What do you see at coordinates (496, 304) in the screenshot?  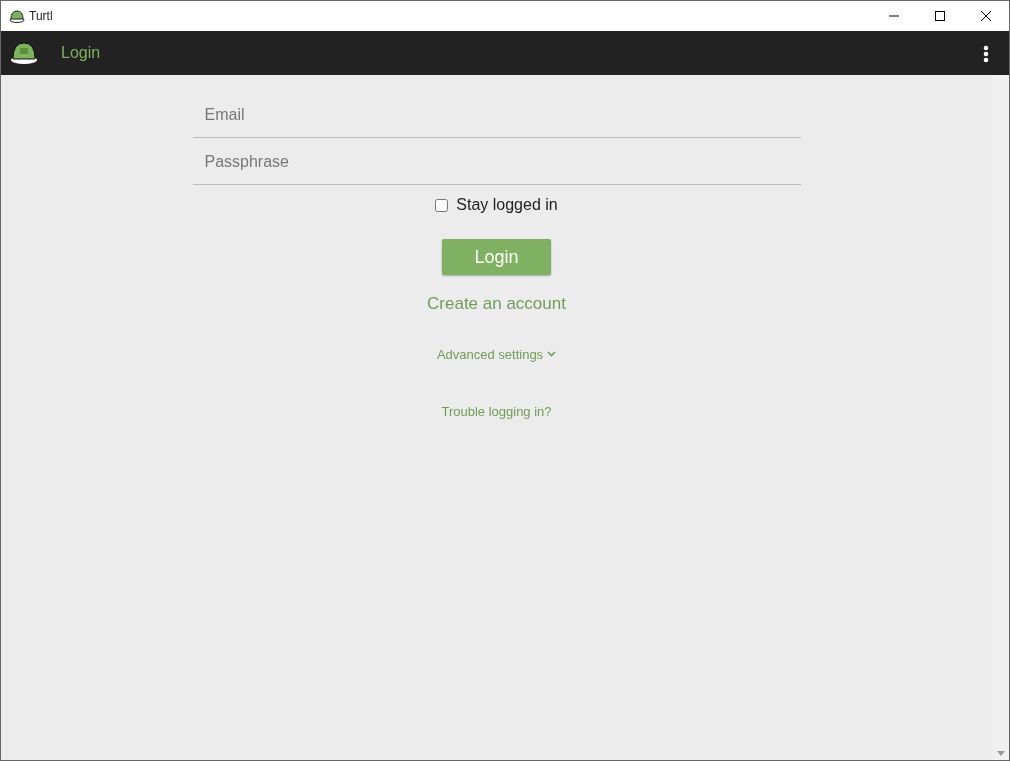 I see `create-account-link: Create an account` at bounding box center [496, 304].